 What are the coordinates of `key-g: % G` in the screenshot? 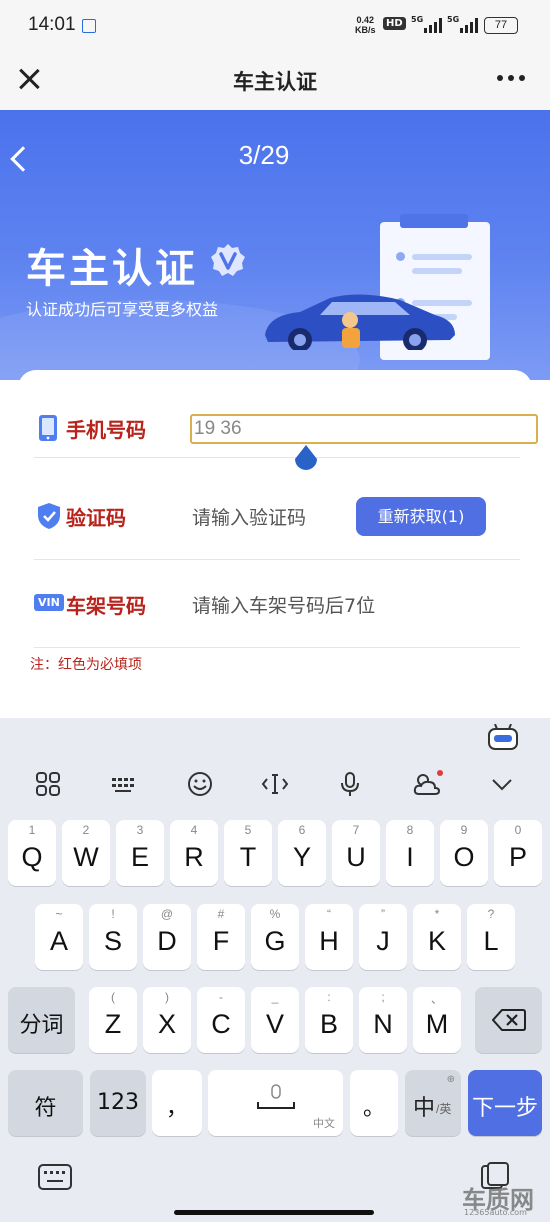 It's located at (275, 937).